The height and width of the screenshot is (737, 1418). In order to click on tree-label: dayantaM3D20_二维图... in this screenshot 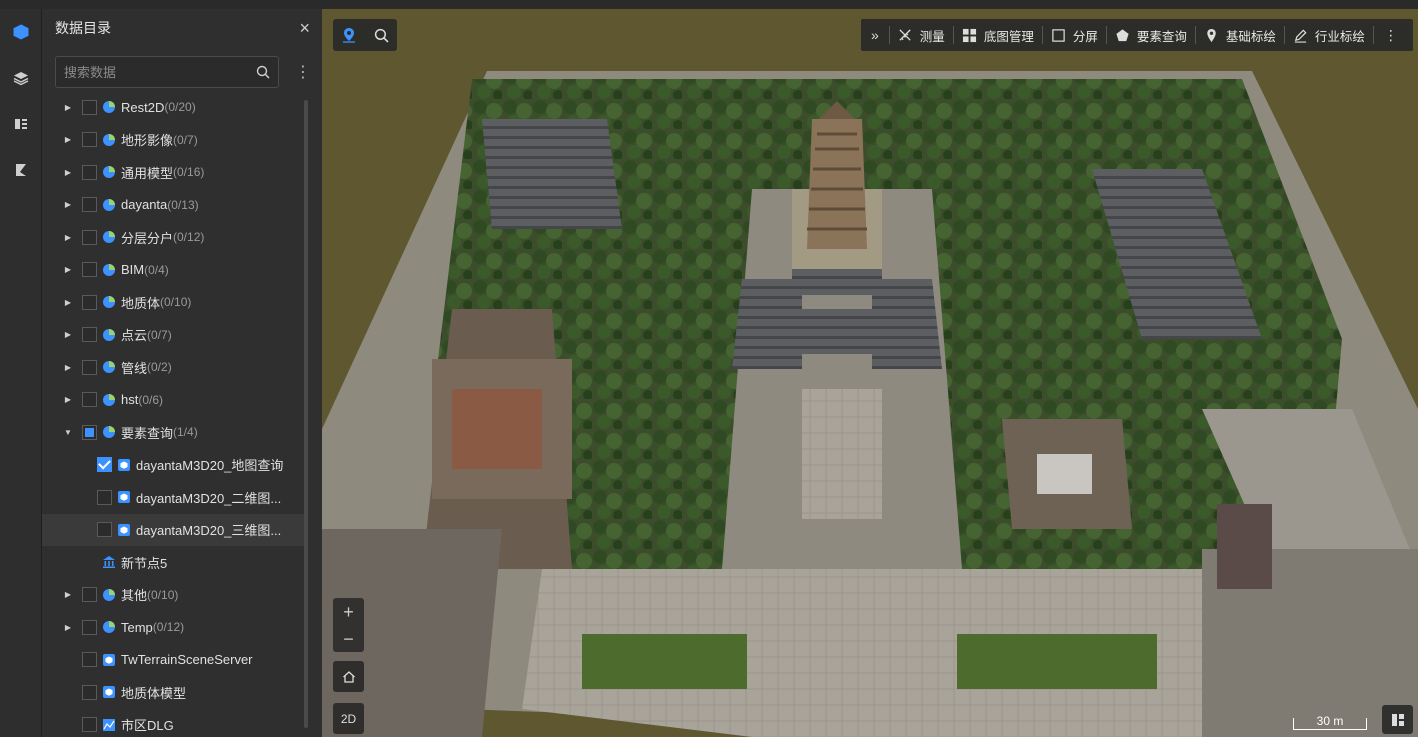, I will do `click(209, 498)`.